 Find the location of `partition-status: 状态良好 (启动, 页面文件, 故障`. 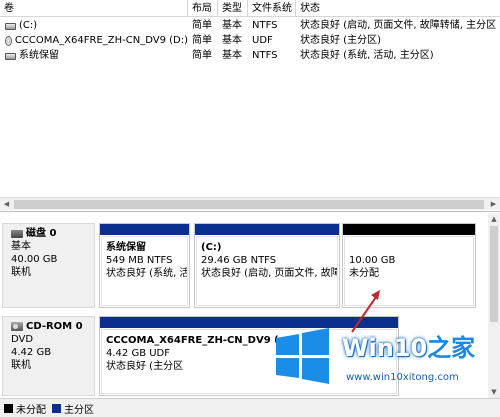

partition-status: 状态良好 (启动, 页面文件, 故障 is located at coordinates (269, 273).